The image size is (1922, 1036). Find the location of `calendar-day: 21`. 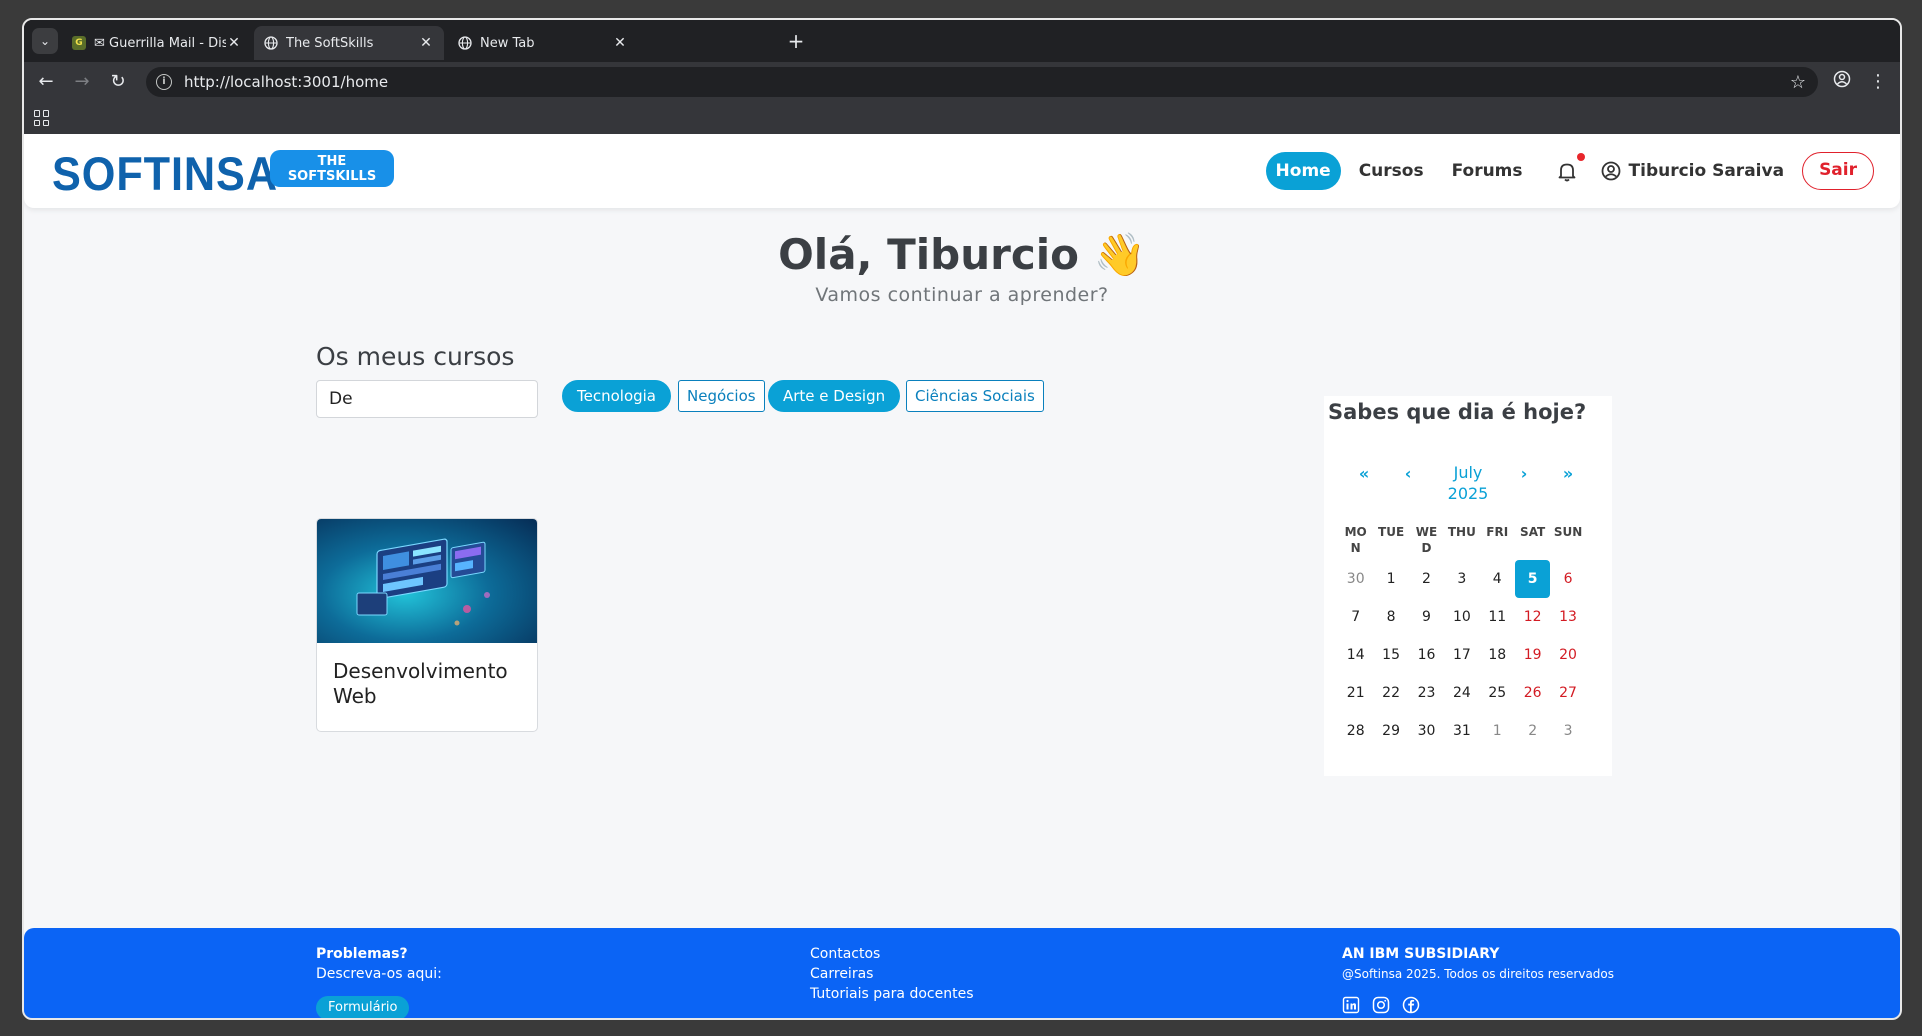

calendar-day: 21 is located at coordinates (1355, 693).